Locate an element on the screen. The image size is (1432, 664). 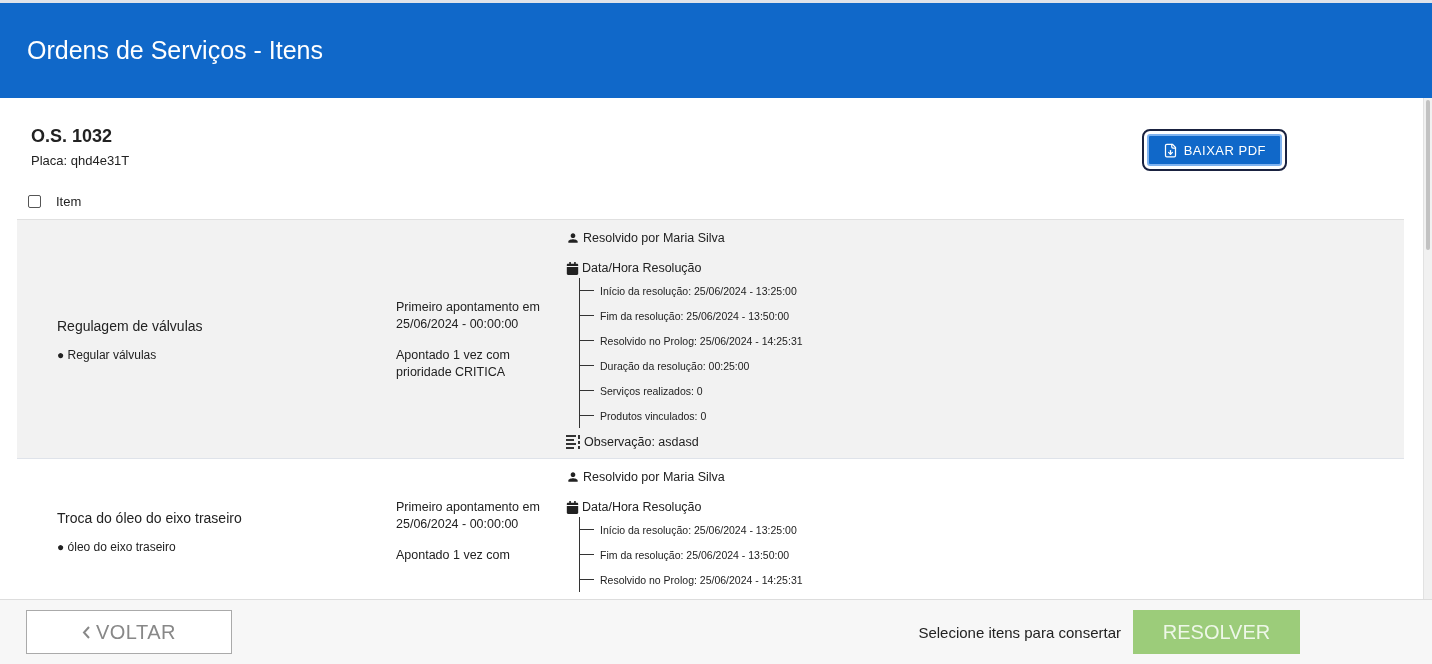
file-download-icon is located at coordinates (1170, 150).